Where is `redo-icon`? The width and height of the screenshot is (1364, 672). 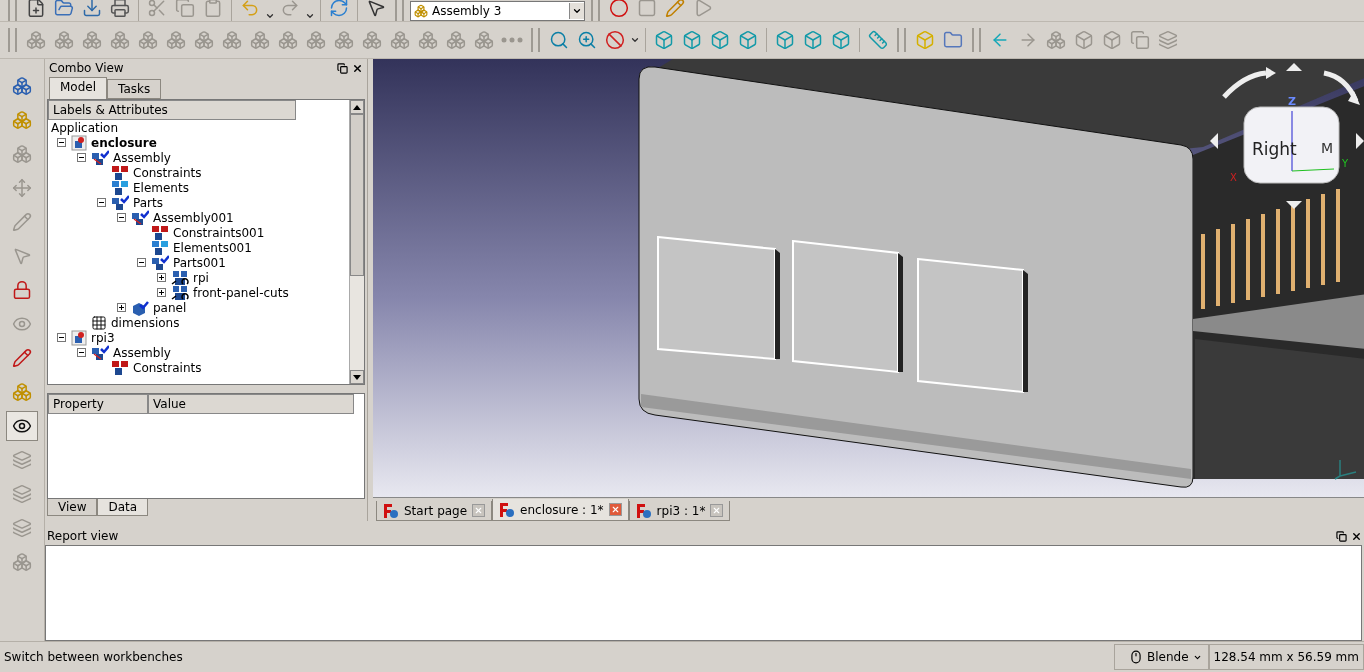
redo-icon is located at coordinates (290, 9).